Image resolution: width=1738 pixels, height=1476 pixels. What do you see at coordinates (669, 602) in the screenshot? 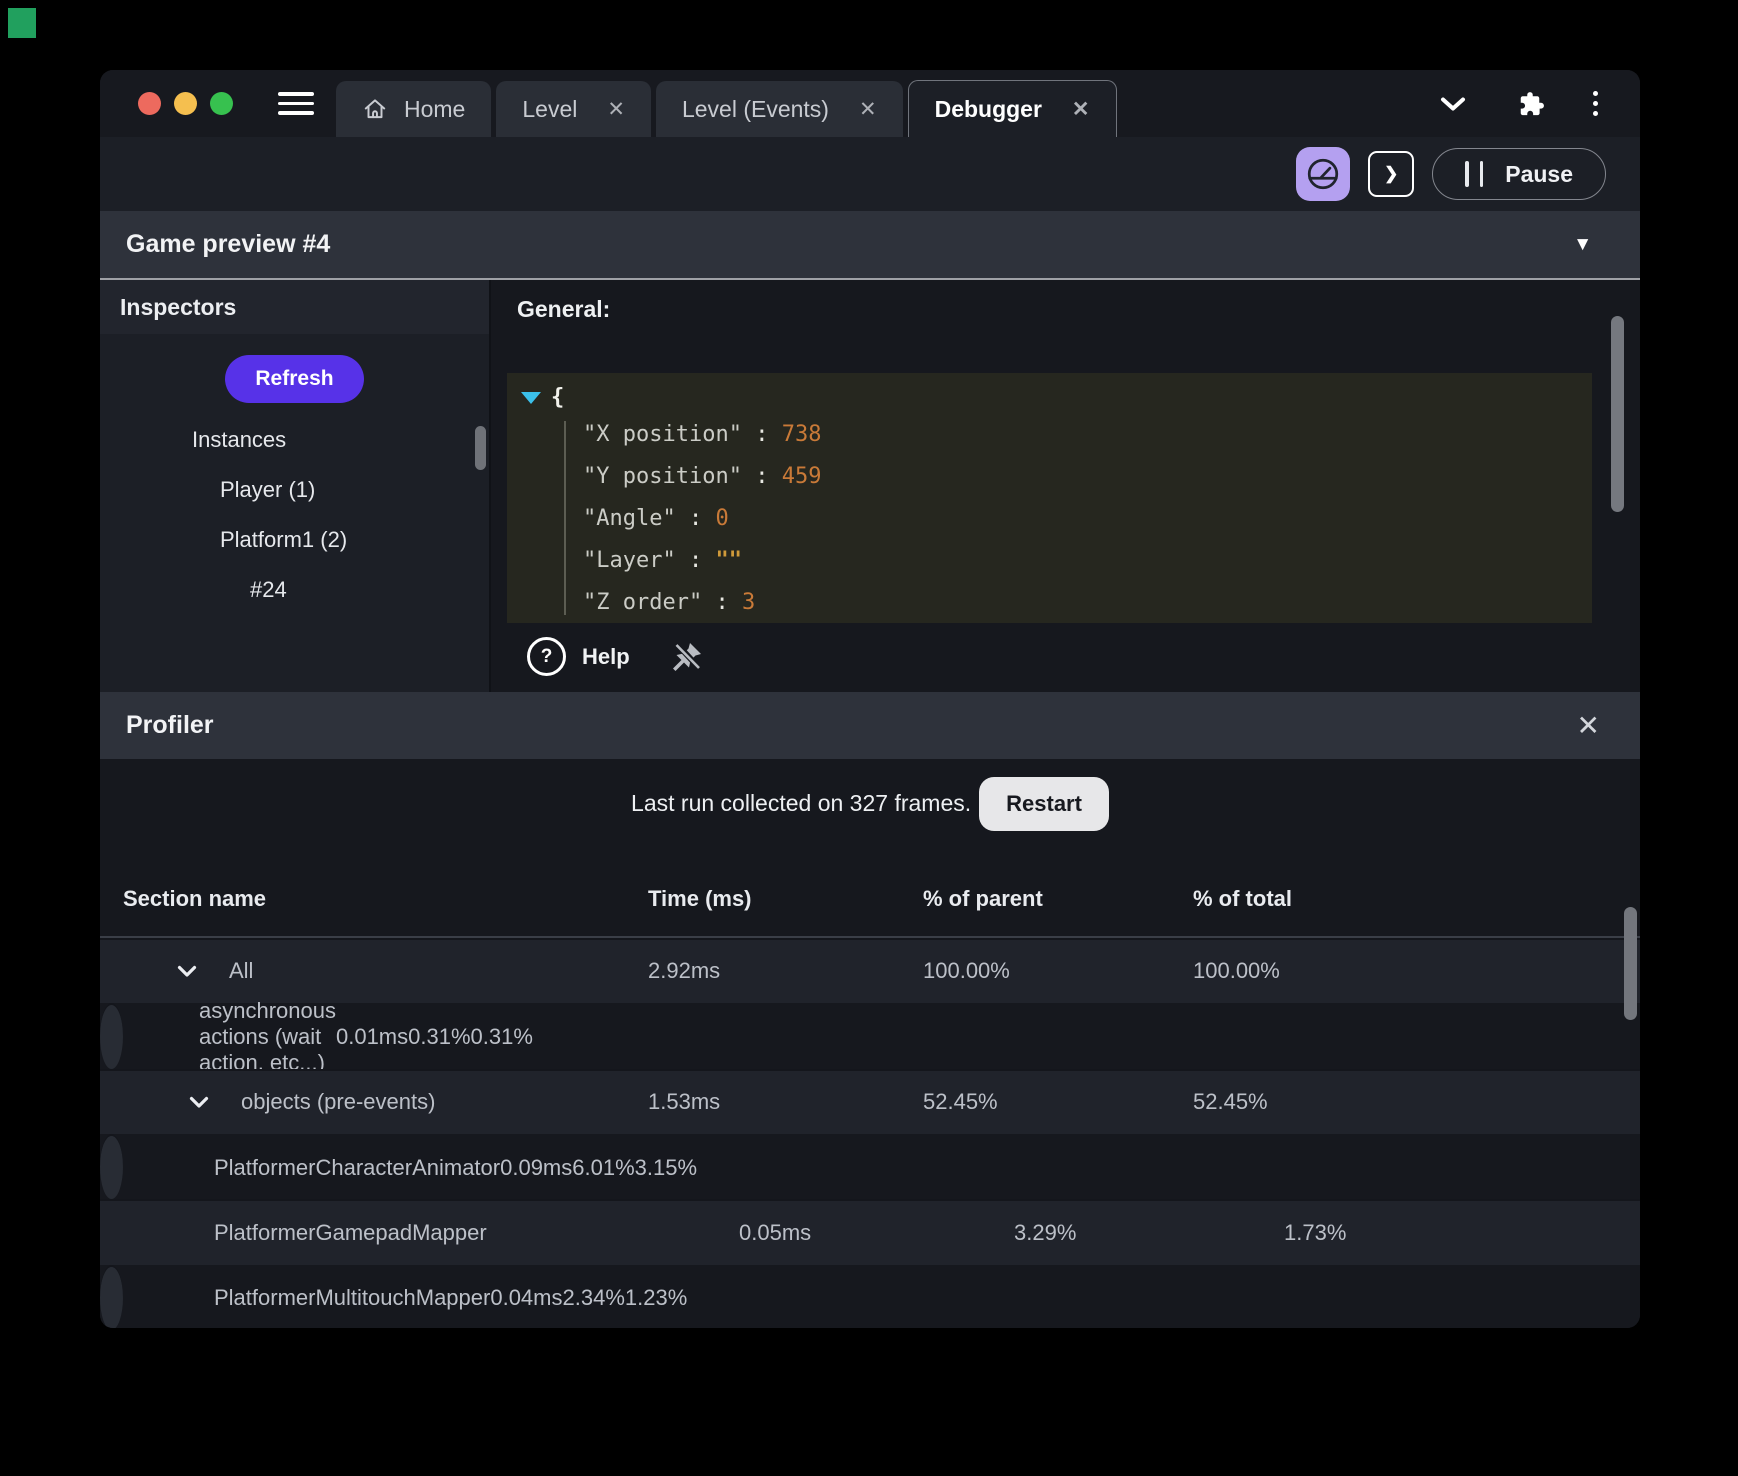
I see `json-line: "Z order" : 3` at bounding box center [669, 602].